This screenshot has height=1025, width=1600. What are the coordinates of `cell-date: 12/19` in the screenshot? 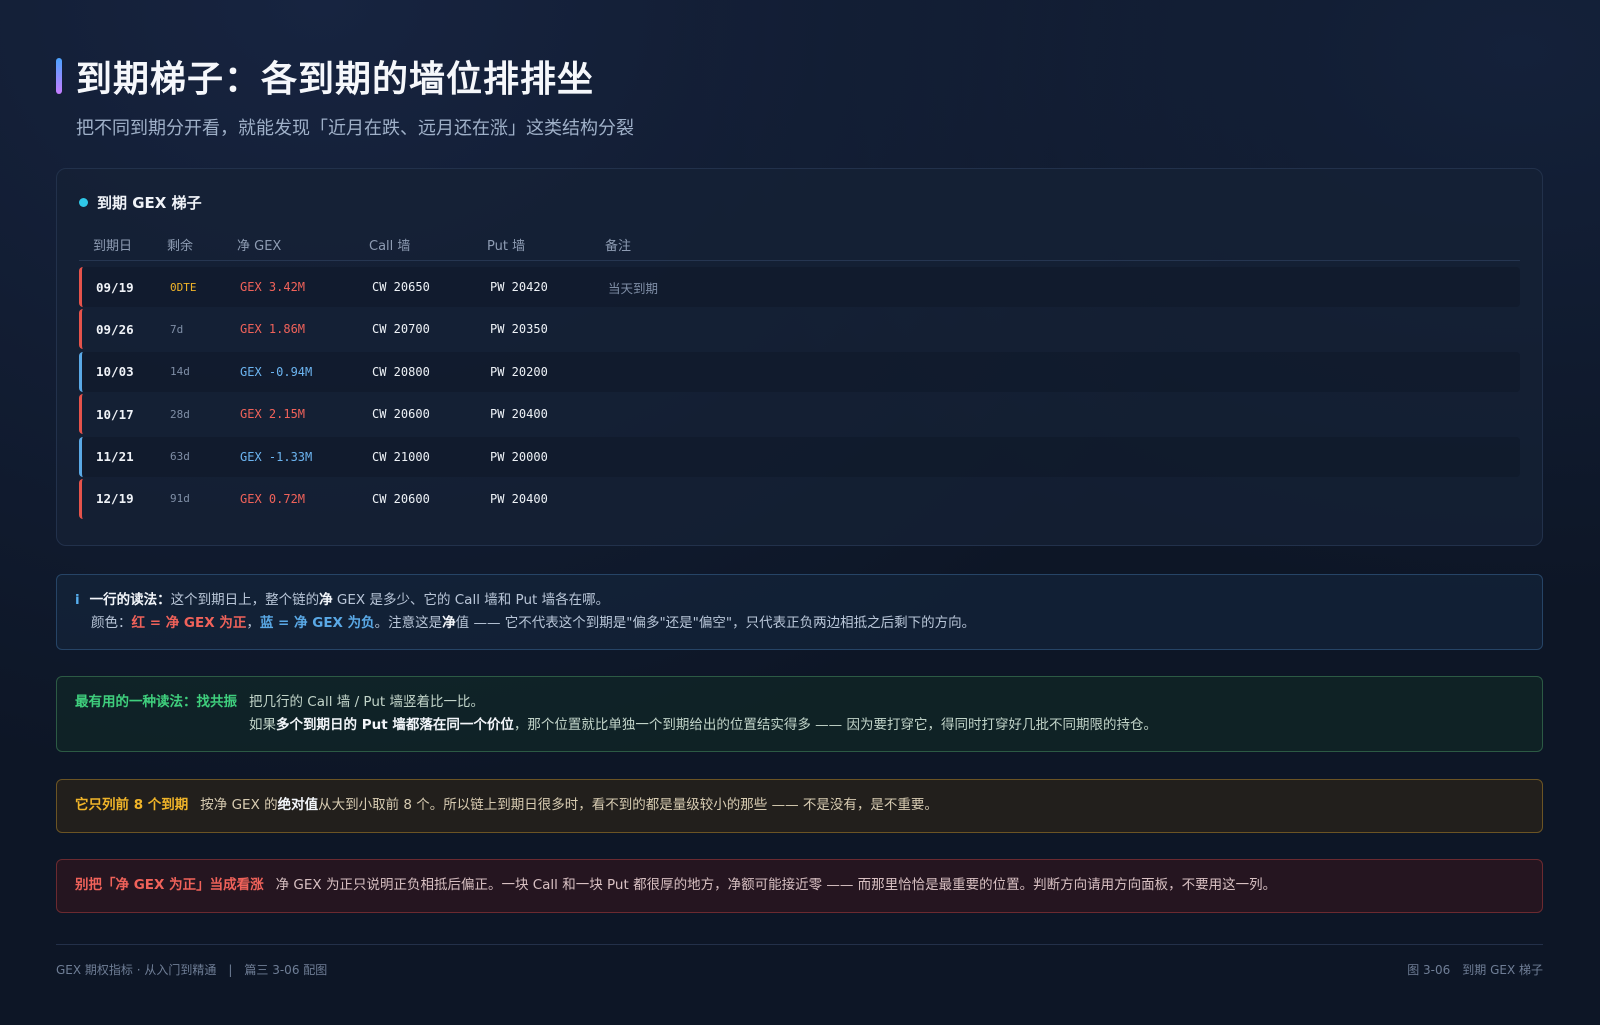 It's located at (115, 499).